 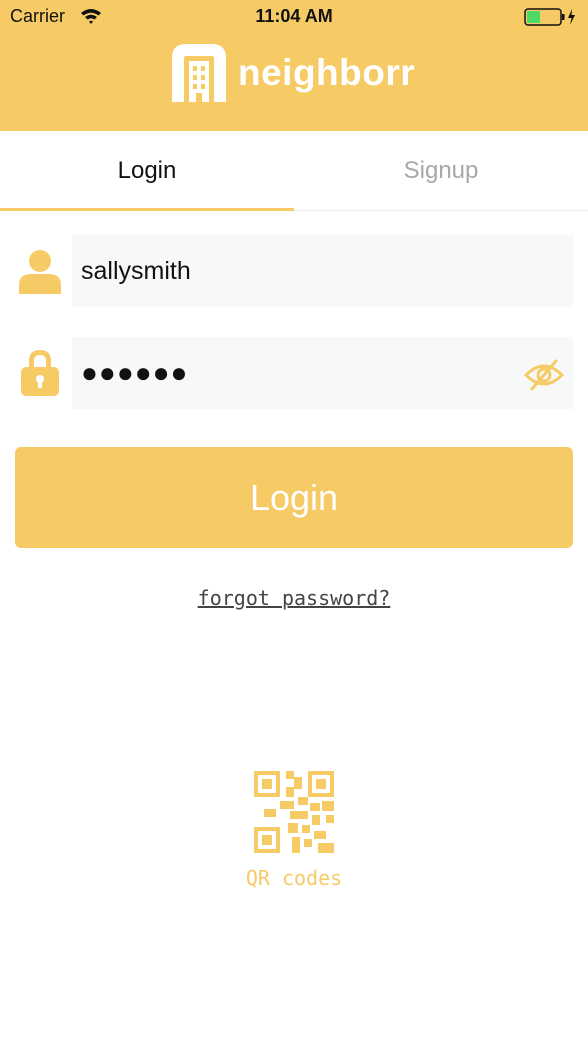 I want to click on qr-code-icon, so click(x=294, y=812).